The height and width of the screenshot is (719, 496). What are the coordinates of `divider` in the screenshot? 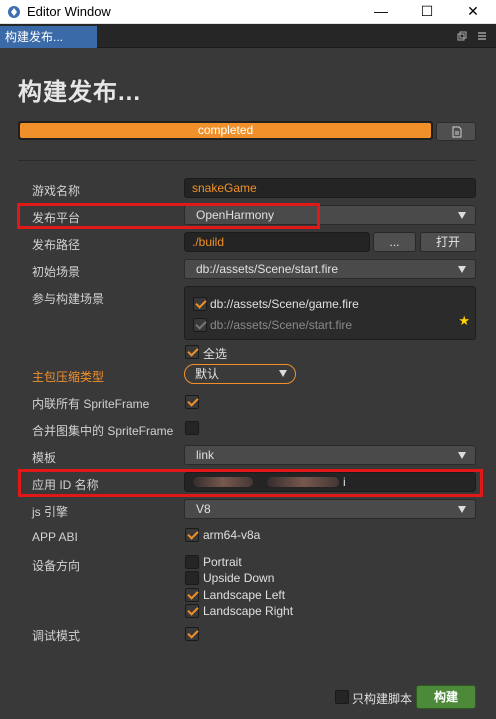 It's located at (247, 160).